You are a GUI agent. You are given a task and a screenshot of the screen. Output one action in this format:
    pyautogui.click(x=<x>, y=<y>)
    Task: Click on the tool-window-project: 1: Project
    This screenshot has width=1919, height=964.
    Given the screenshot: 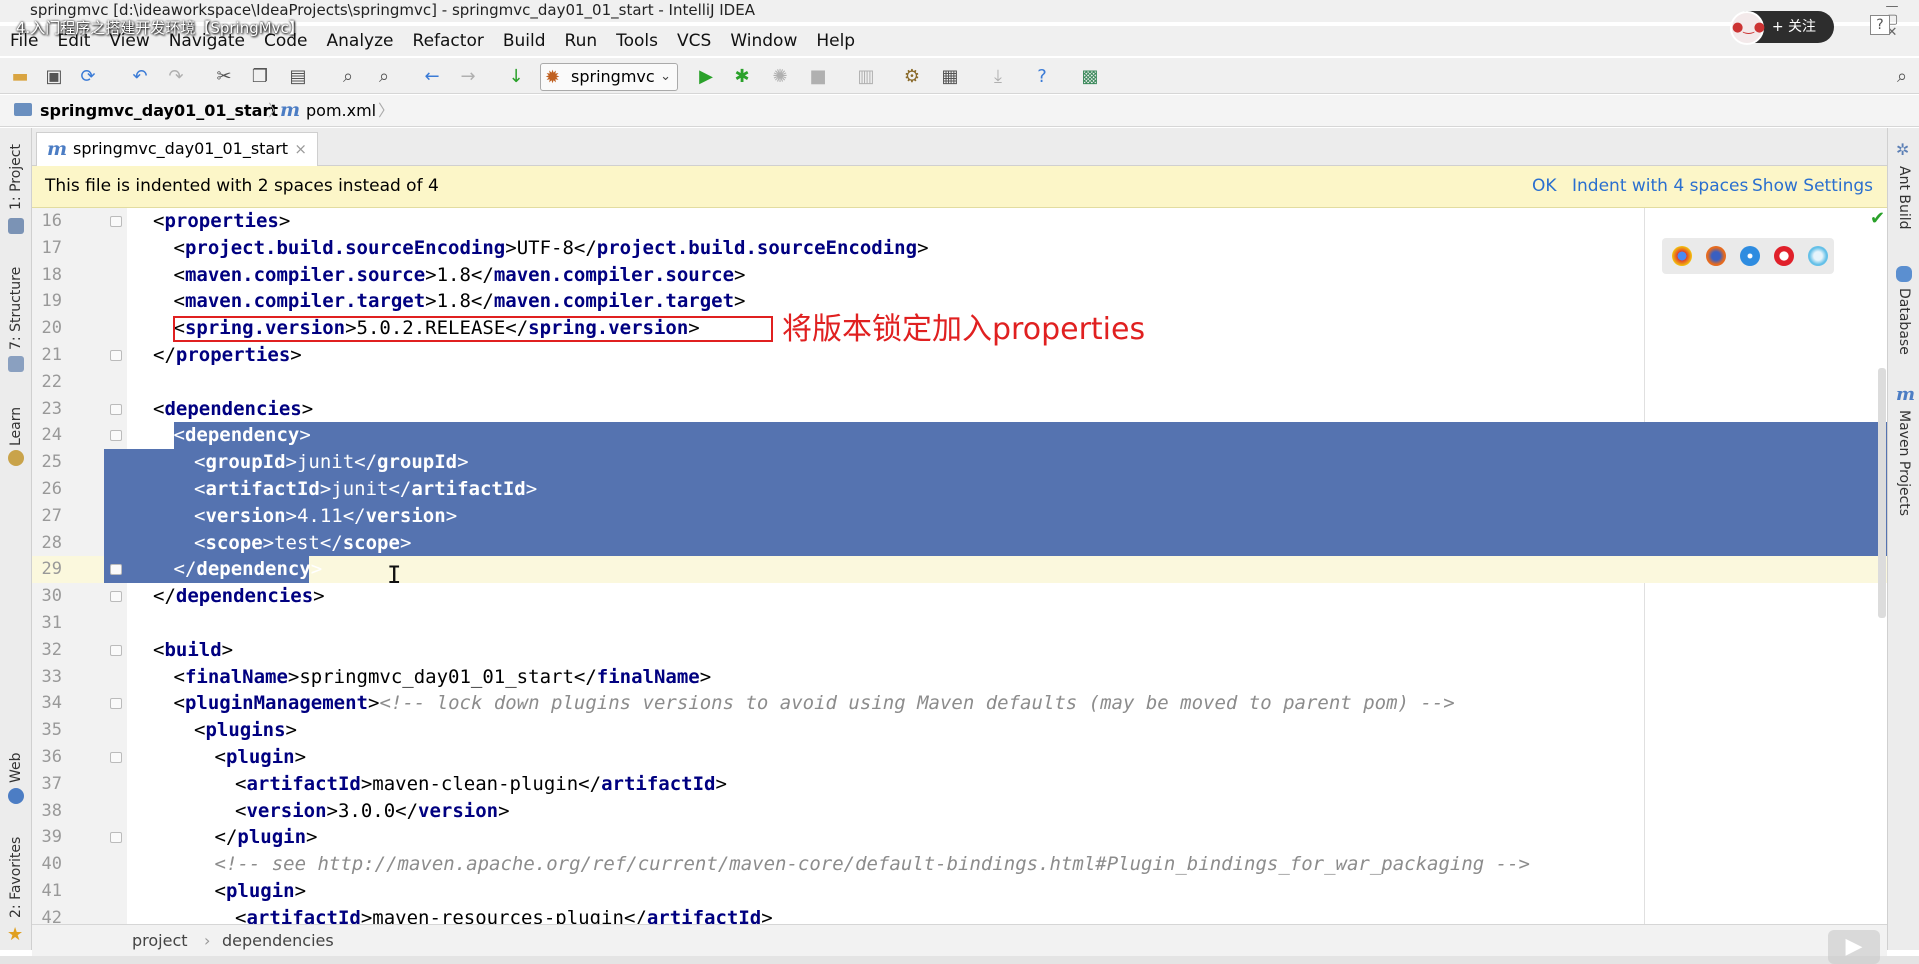 What is the action you would take?
    pyautogui.click(x=16, y=177)
    